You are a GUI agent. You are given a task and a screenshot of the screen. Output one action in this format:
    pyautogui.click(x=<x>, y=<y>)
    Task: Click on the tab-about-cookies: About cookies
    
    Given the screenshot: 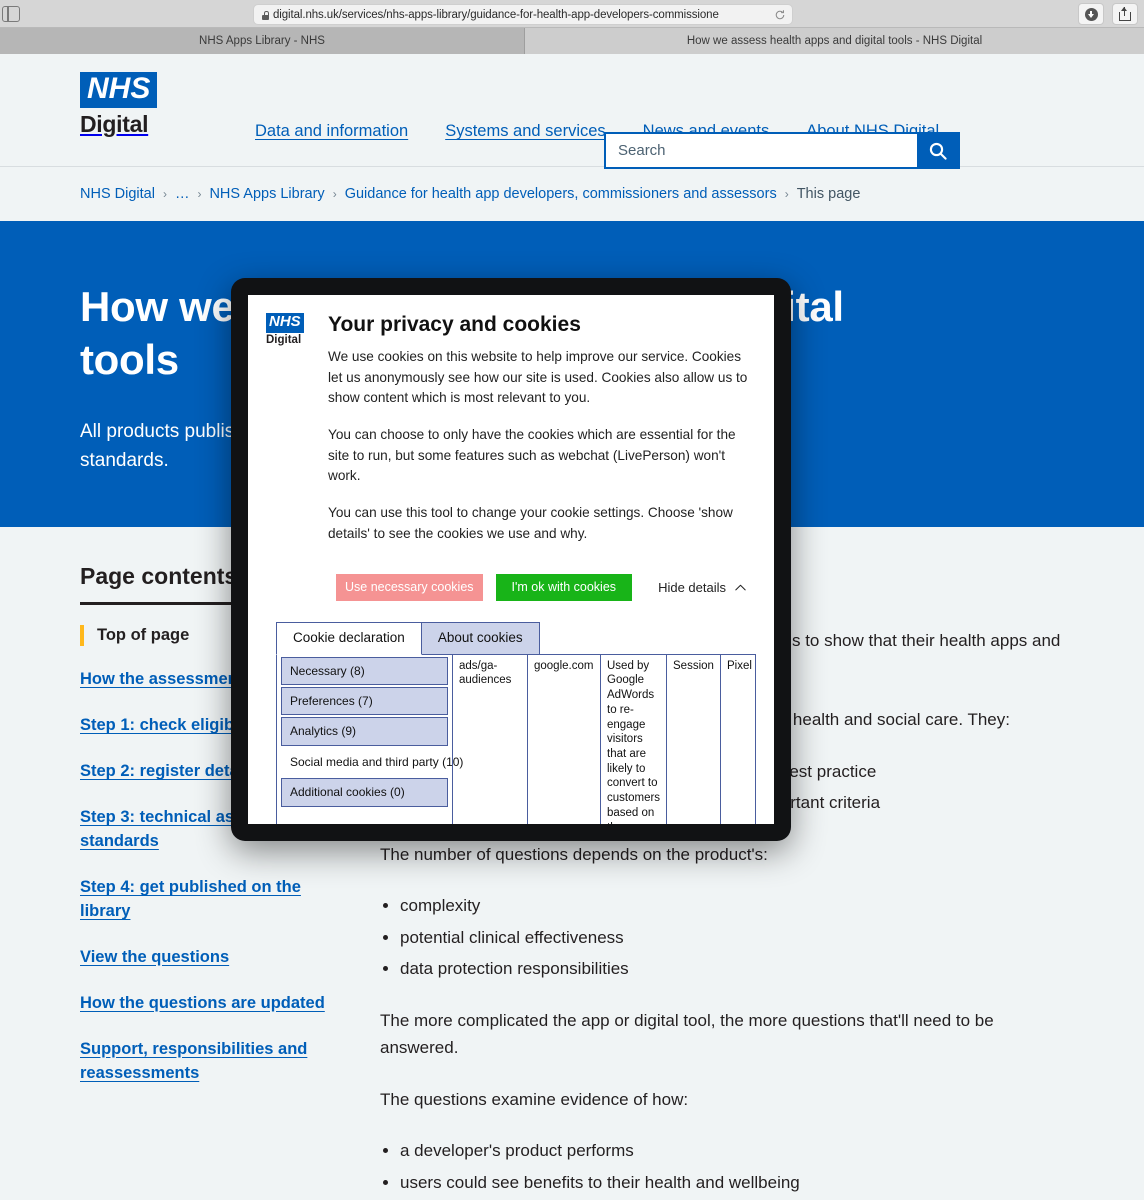 What is the action you would take?
    pyautogui.click(x=480, y=638)
    